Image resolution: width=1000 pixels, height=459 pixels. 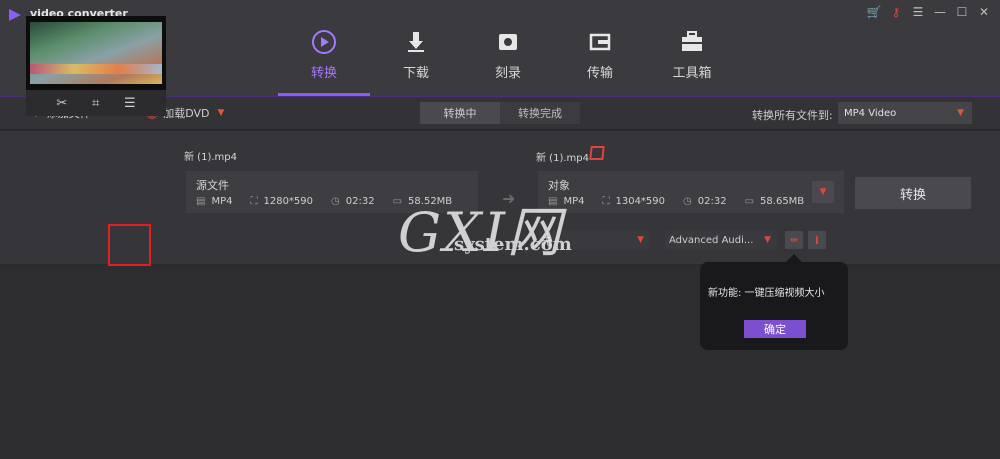 I want to click on source-format: MP4, so click(x=222, y=201).